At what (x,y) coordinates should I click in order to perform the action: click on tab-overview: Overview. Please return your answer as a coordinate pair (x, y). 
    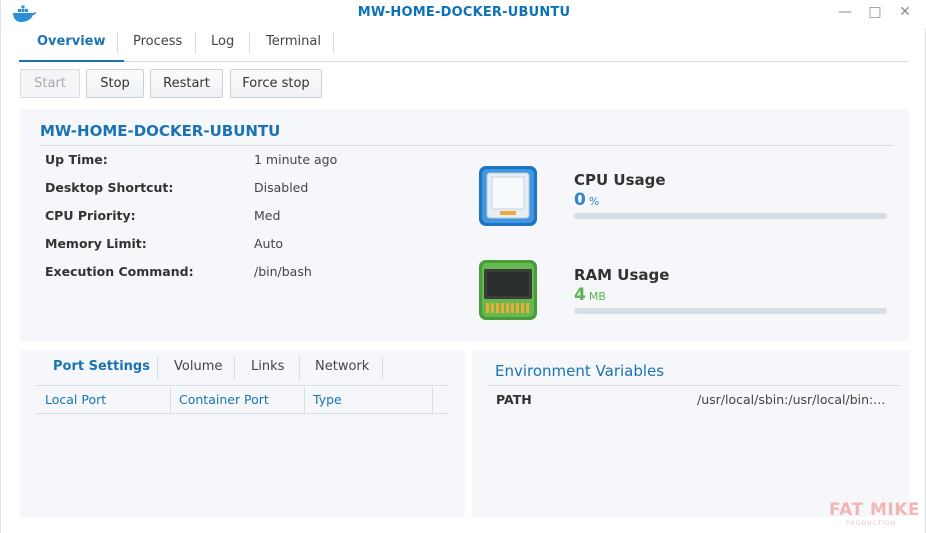
    Looking at the image, I should click on (71, 45).